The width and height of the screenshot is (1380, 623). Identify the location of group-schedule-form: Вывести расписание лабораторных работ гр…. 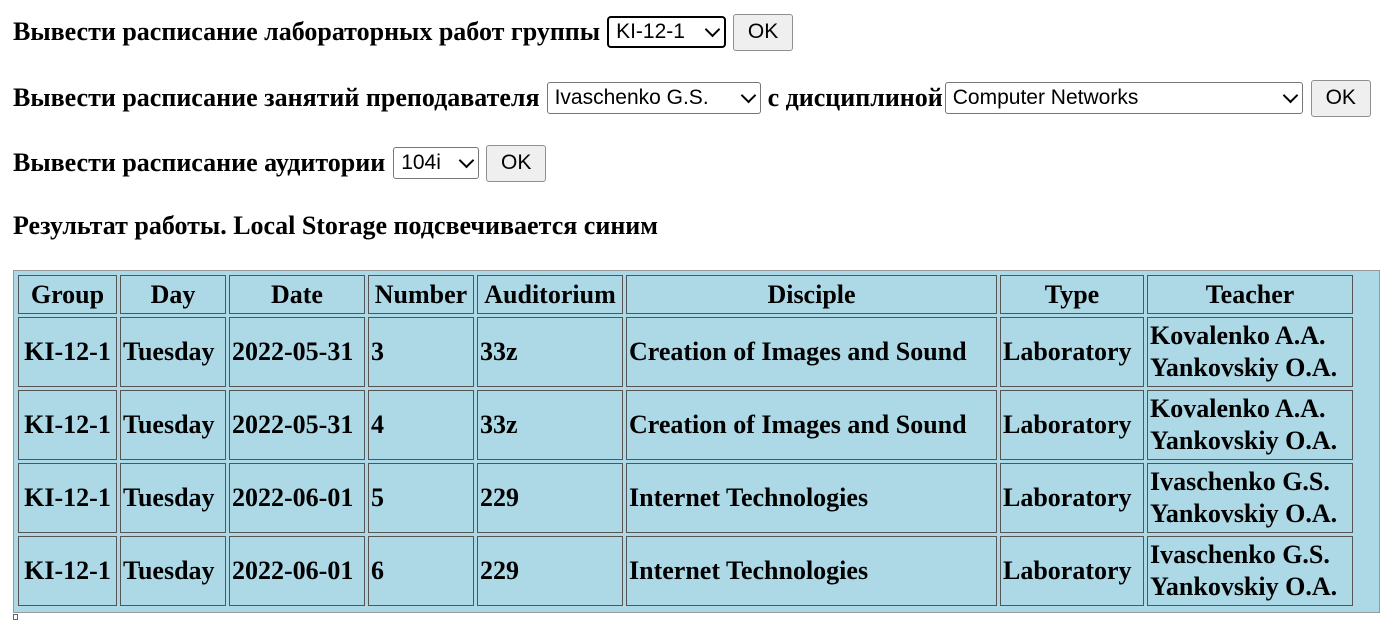
(403, 32).